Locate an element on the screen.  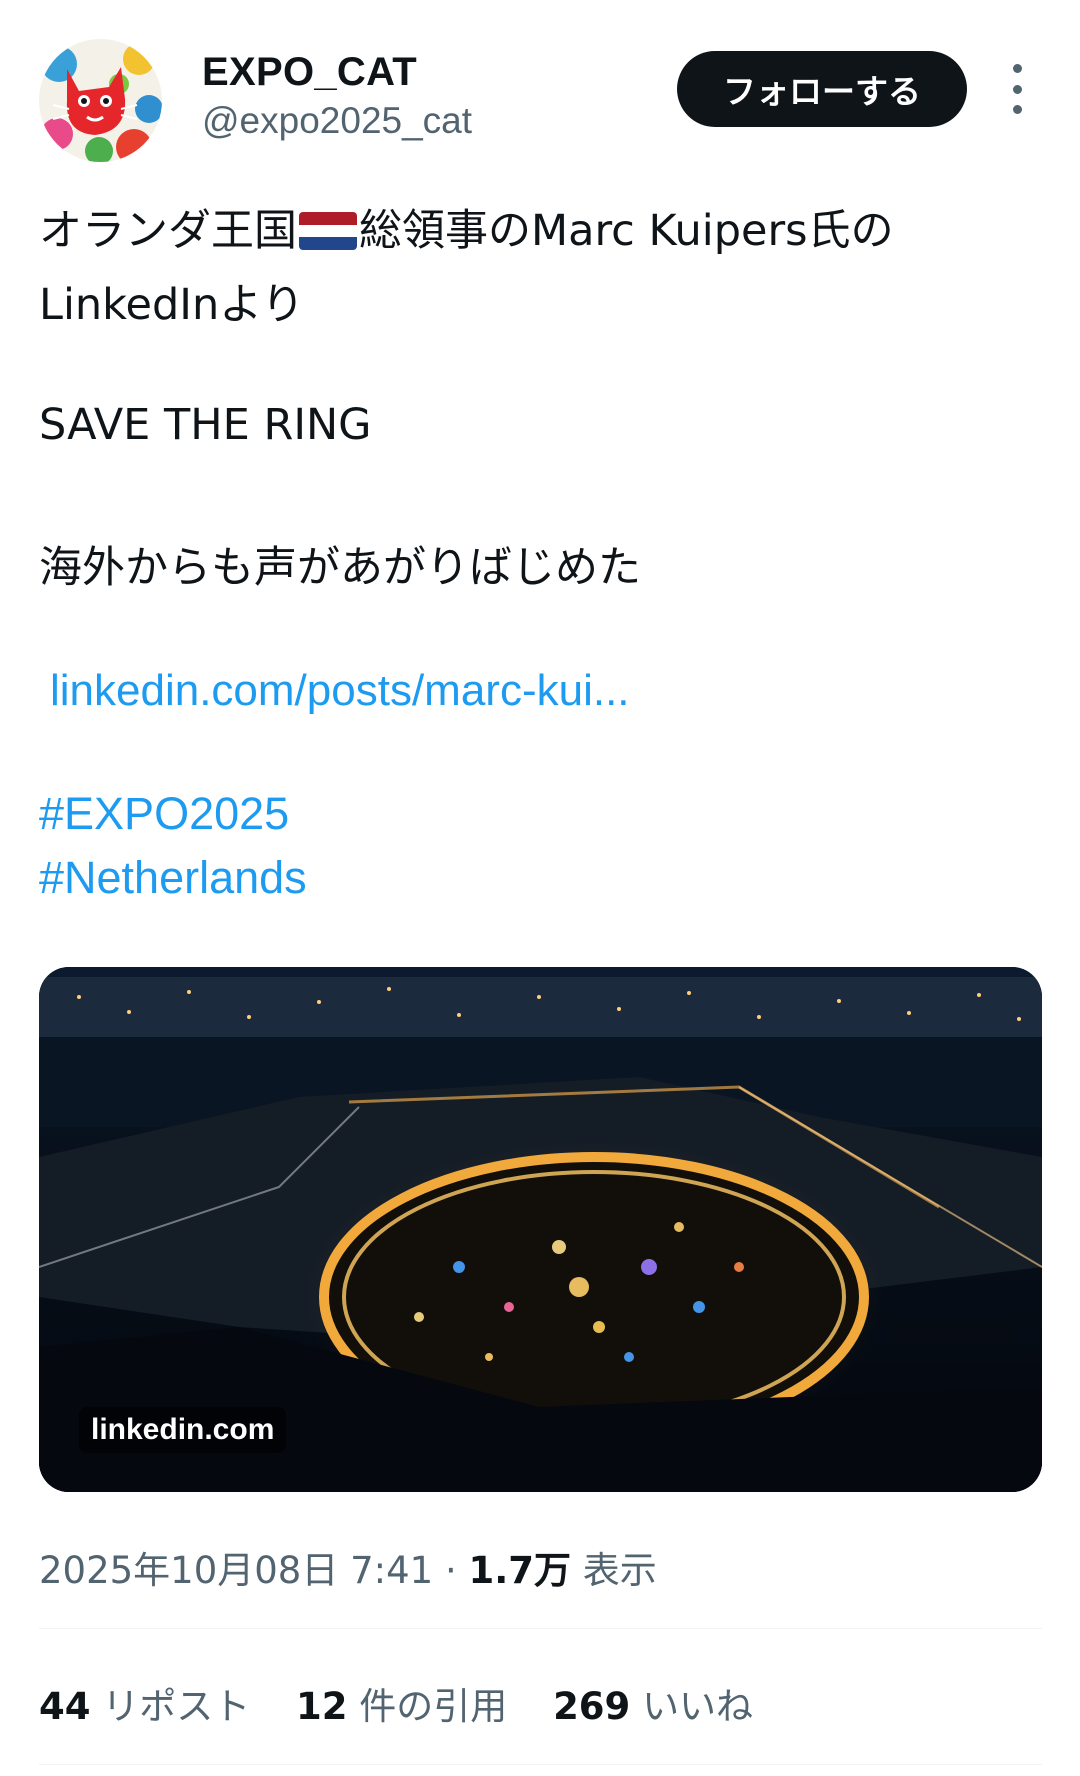
quotes-label: 件の引用 is located at coordinates (433, 1706).